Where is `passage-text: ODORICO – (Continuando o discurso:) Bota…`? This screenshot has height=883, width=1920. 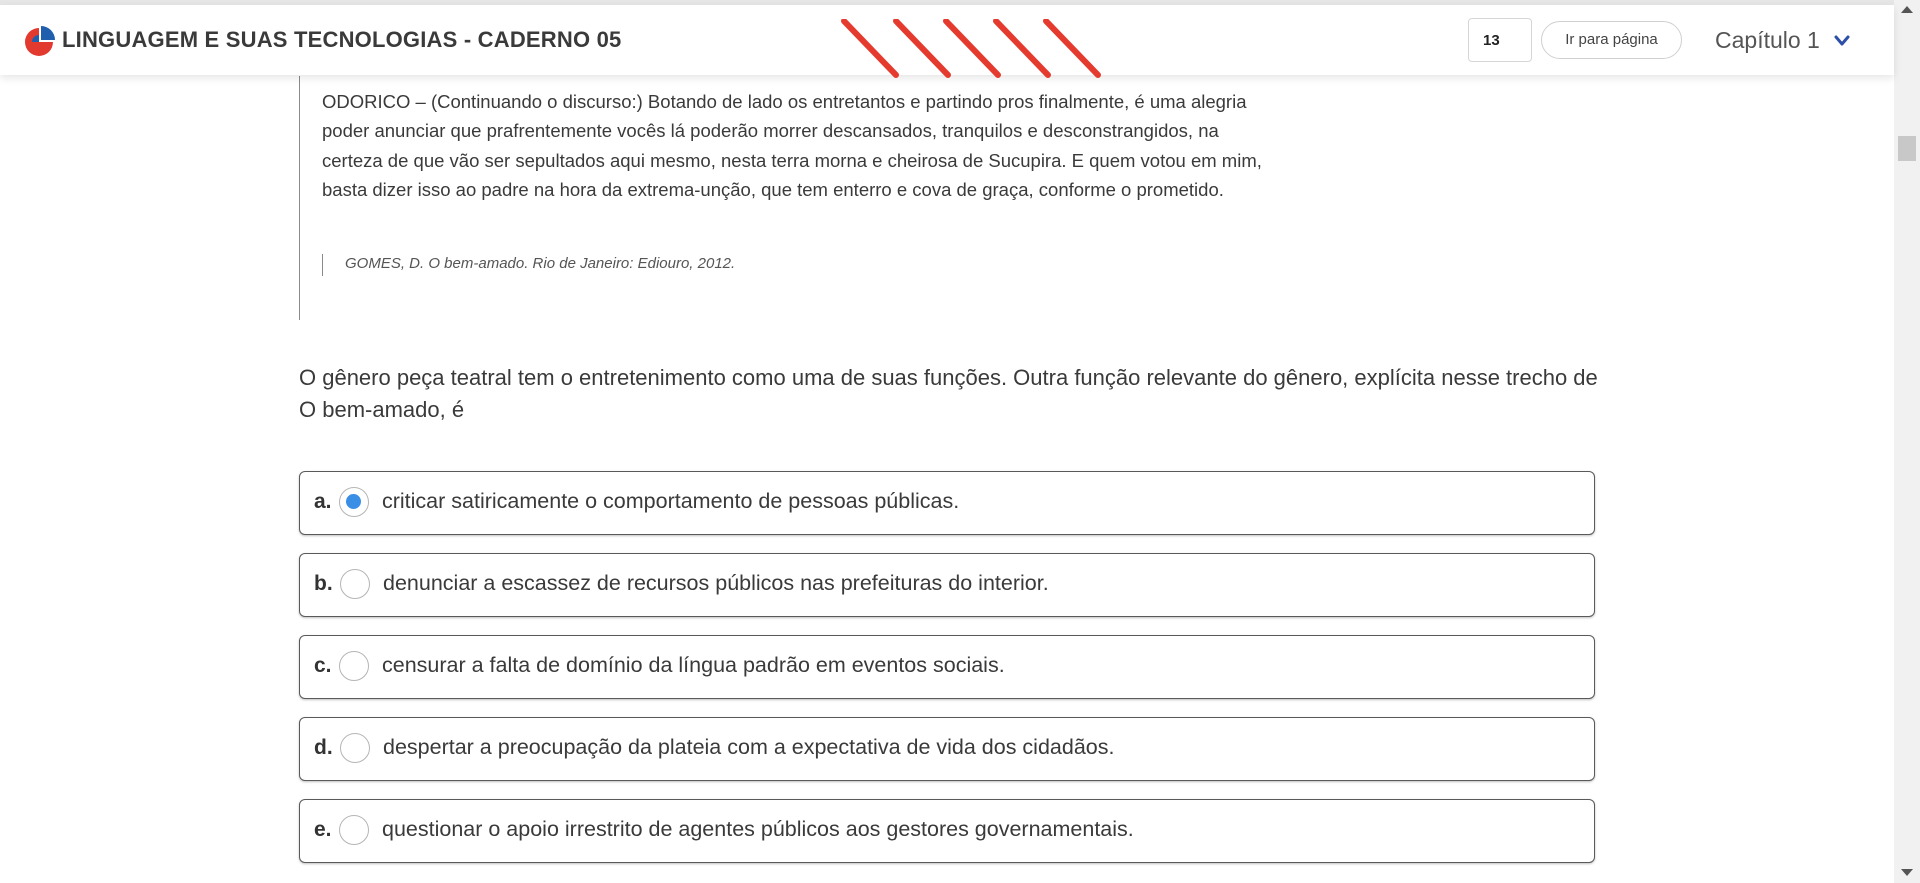 passage-text: ODORICO – (Continuando o discurso:) Bota… is located at coordinates (792, 145).